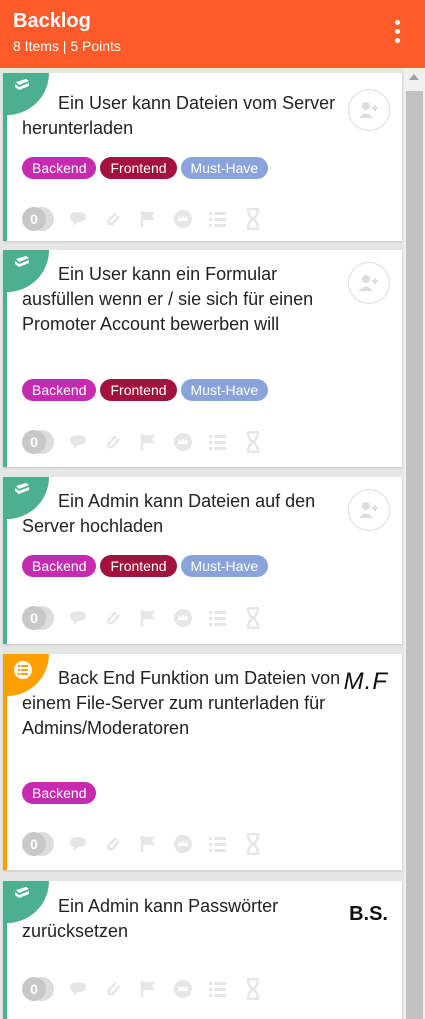 Image resolution: width=425 pixels, height=1019 pixels. What do you see at coordinates (368, 914) in the screenshot?
I see `assignee-initials: B.S.` at bounding box center [368, 914].